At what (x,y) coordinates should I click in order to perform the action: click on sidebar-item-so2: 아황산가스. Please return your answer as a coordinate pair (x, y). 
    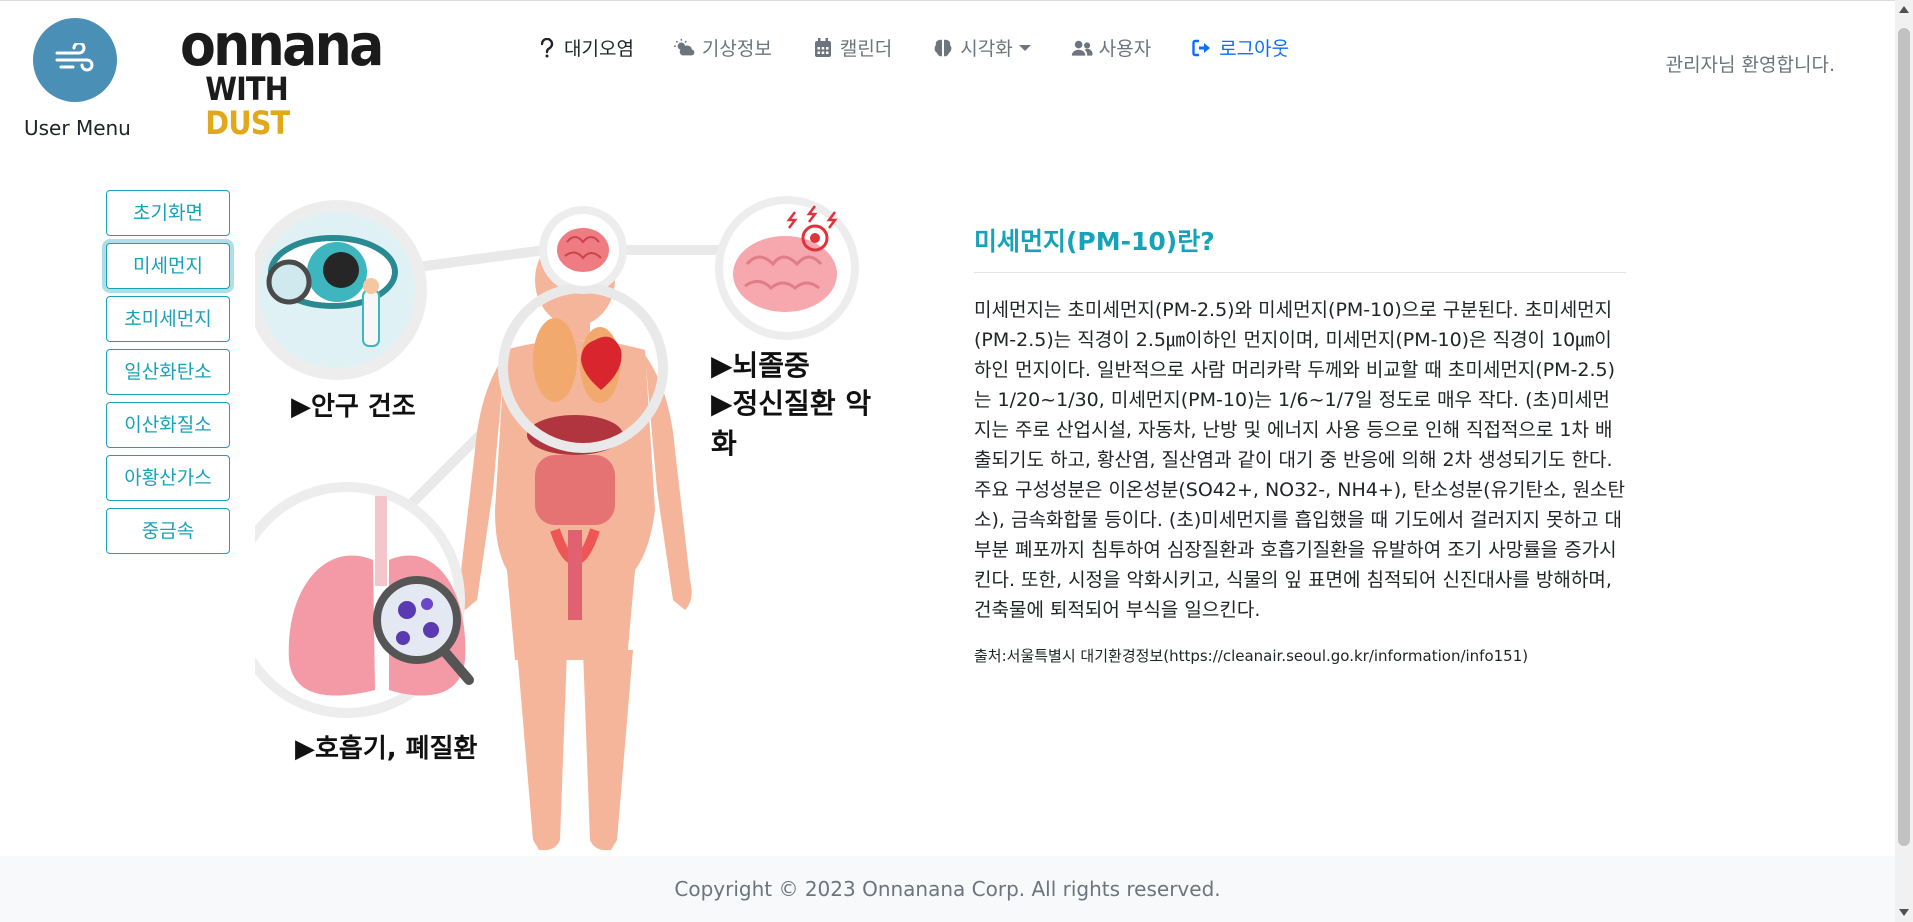
    Looking at the image, I should click on (168, 478).